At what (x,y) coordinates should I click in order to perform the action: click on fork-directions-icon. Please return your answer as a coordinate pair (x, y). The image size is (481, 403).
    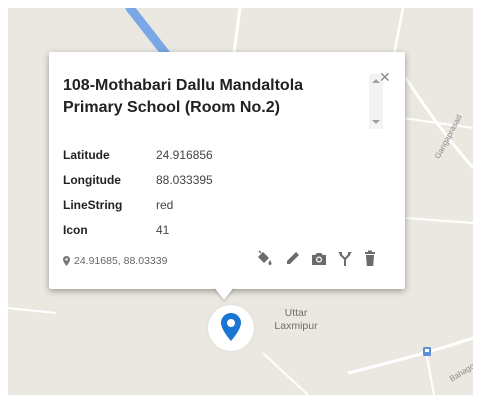
    Looking at the image, I should click on (345, 259).